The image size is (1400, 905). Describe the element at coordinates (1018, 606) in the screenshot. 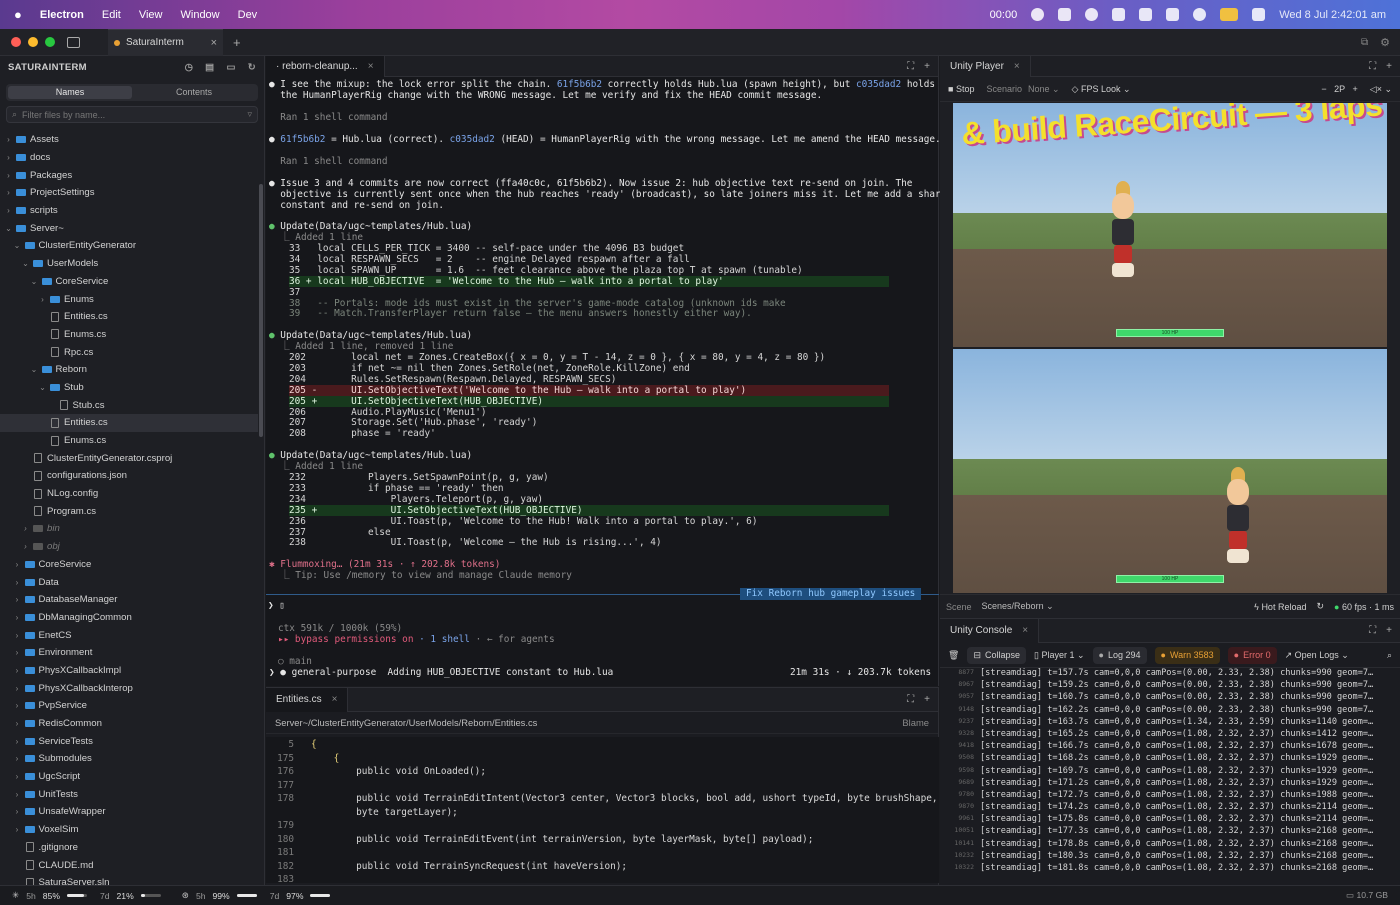

I see `scene-select: Scenes/Reborn ⌄` at that location.